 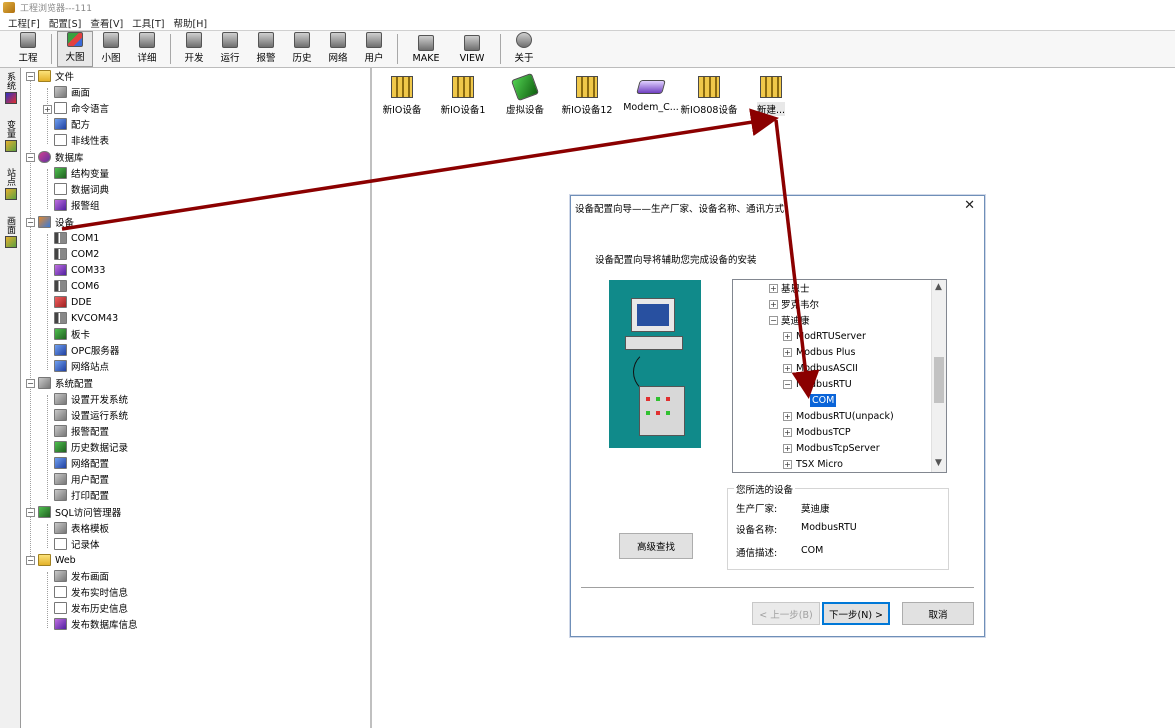 What do you see at coordinates (426, 49) in the screenshot?
I see `make-button: MAKE` at bounding box center [426, 49].